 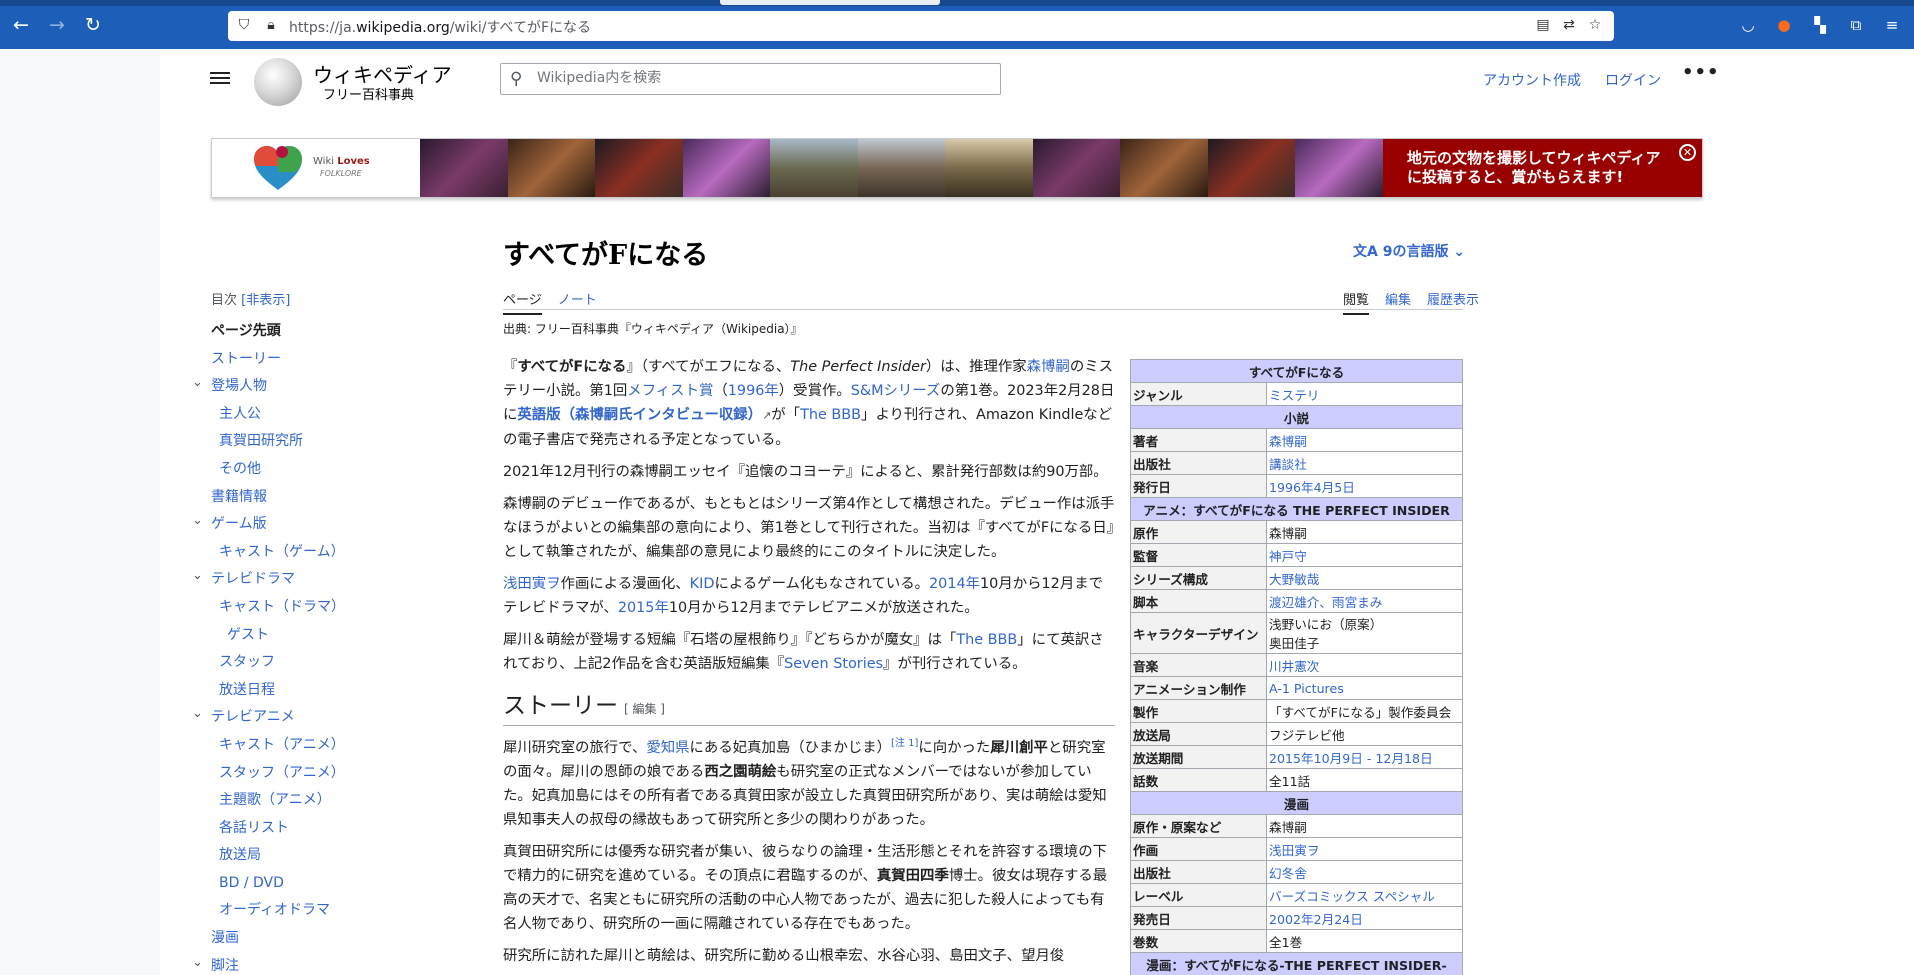 I want to click on link-aichi: 愛知県, so click(x=667, y=748).